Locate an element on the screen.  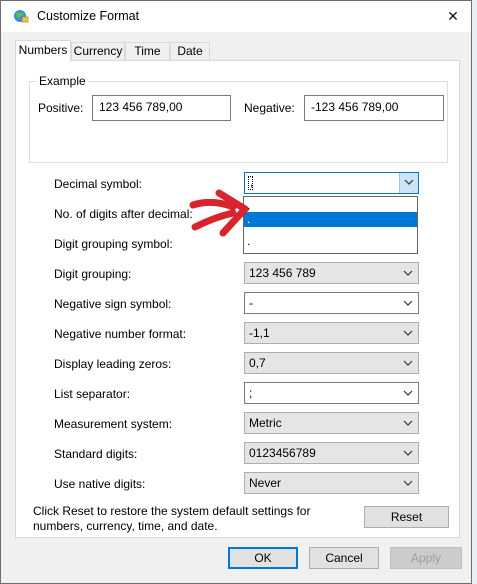
standard-digits-value: 0123456789 is located at coordinates (282, 453).